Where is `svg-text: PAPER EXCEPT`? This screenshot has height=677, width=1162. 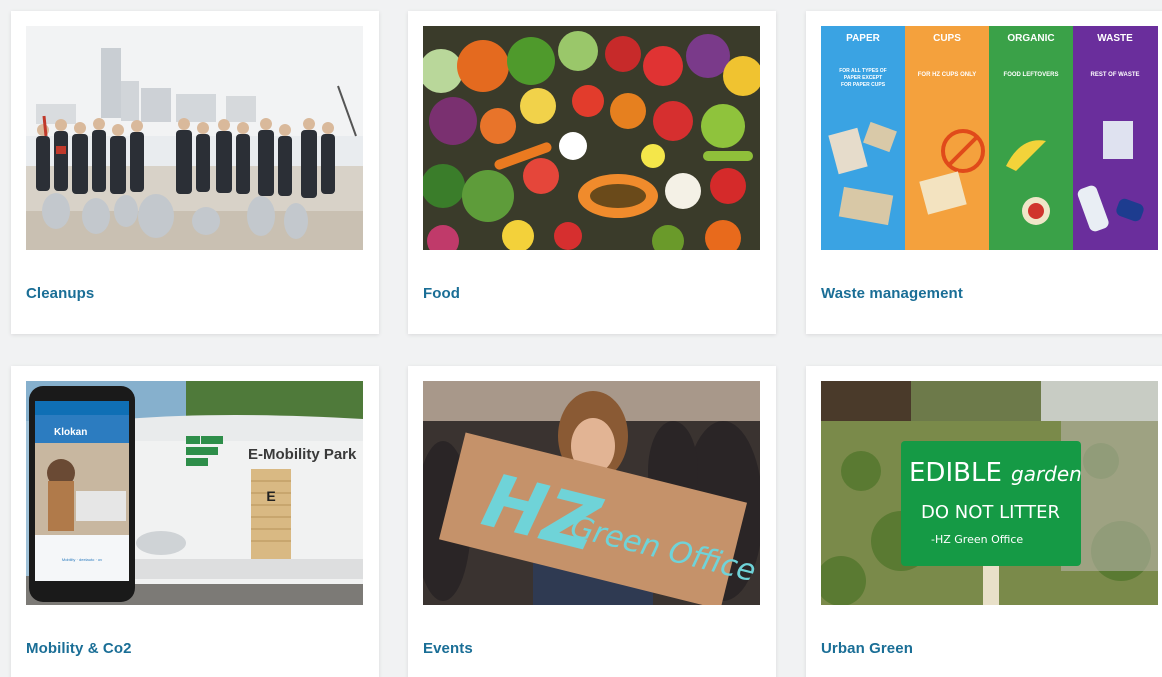 svg-text: PAPER EXCEPT is located at coordinates (863, 78).